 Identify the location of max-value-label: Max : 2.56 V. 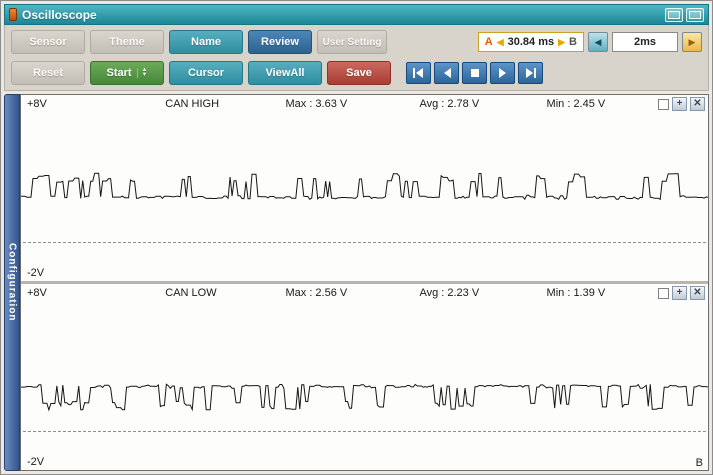
(316, 293).